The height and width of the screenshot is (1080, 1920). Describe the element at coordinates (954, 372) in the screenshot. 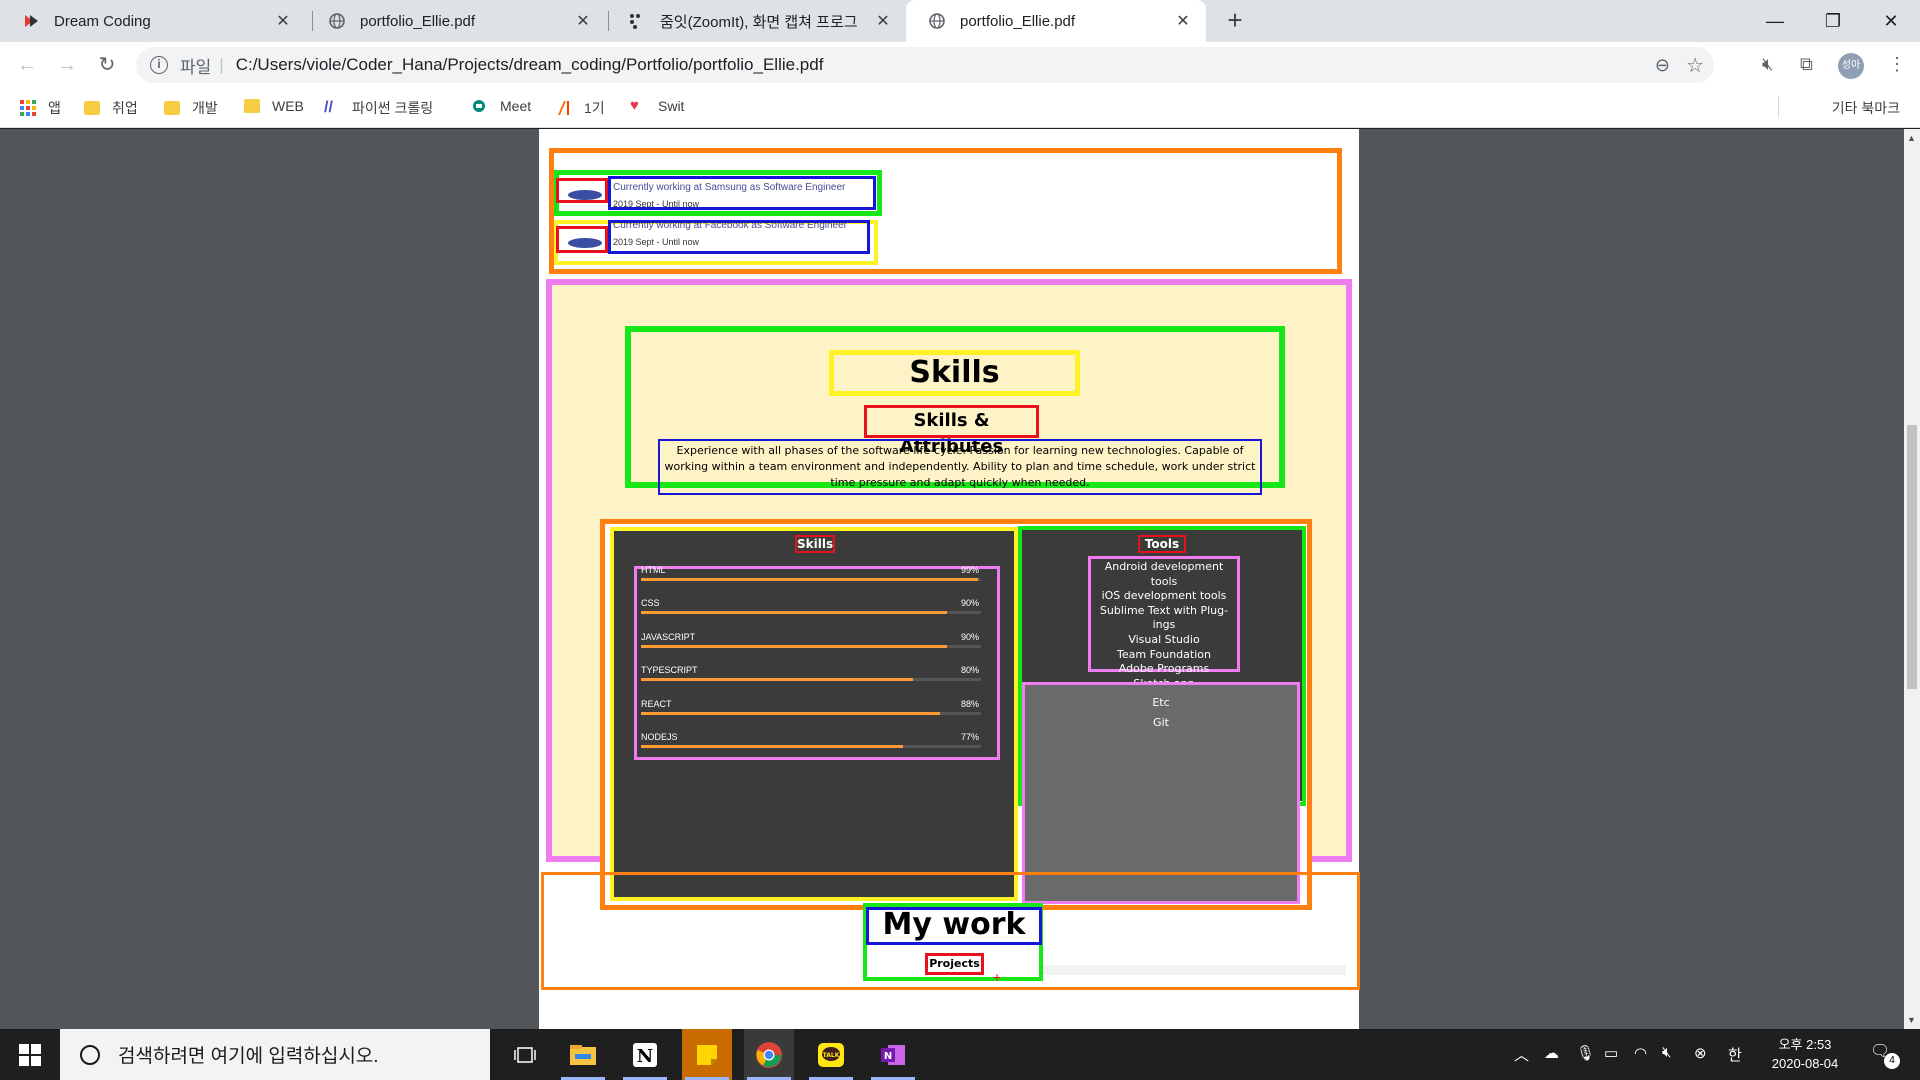

I see `skills-title: Skills` at that location.